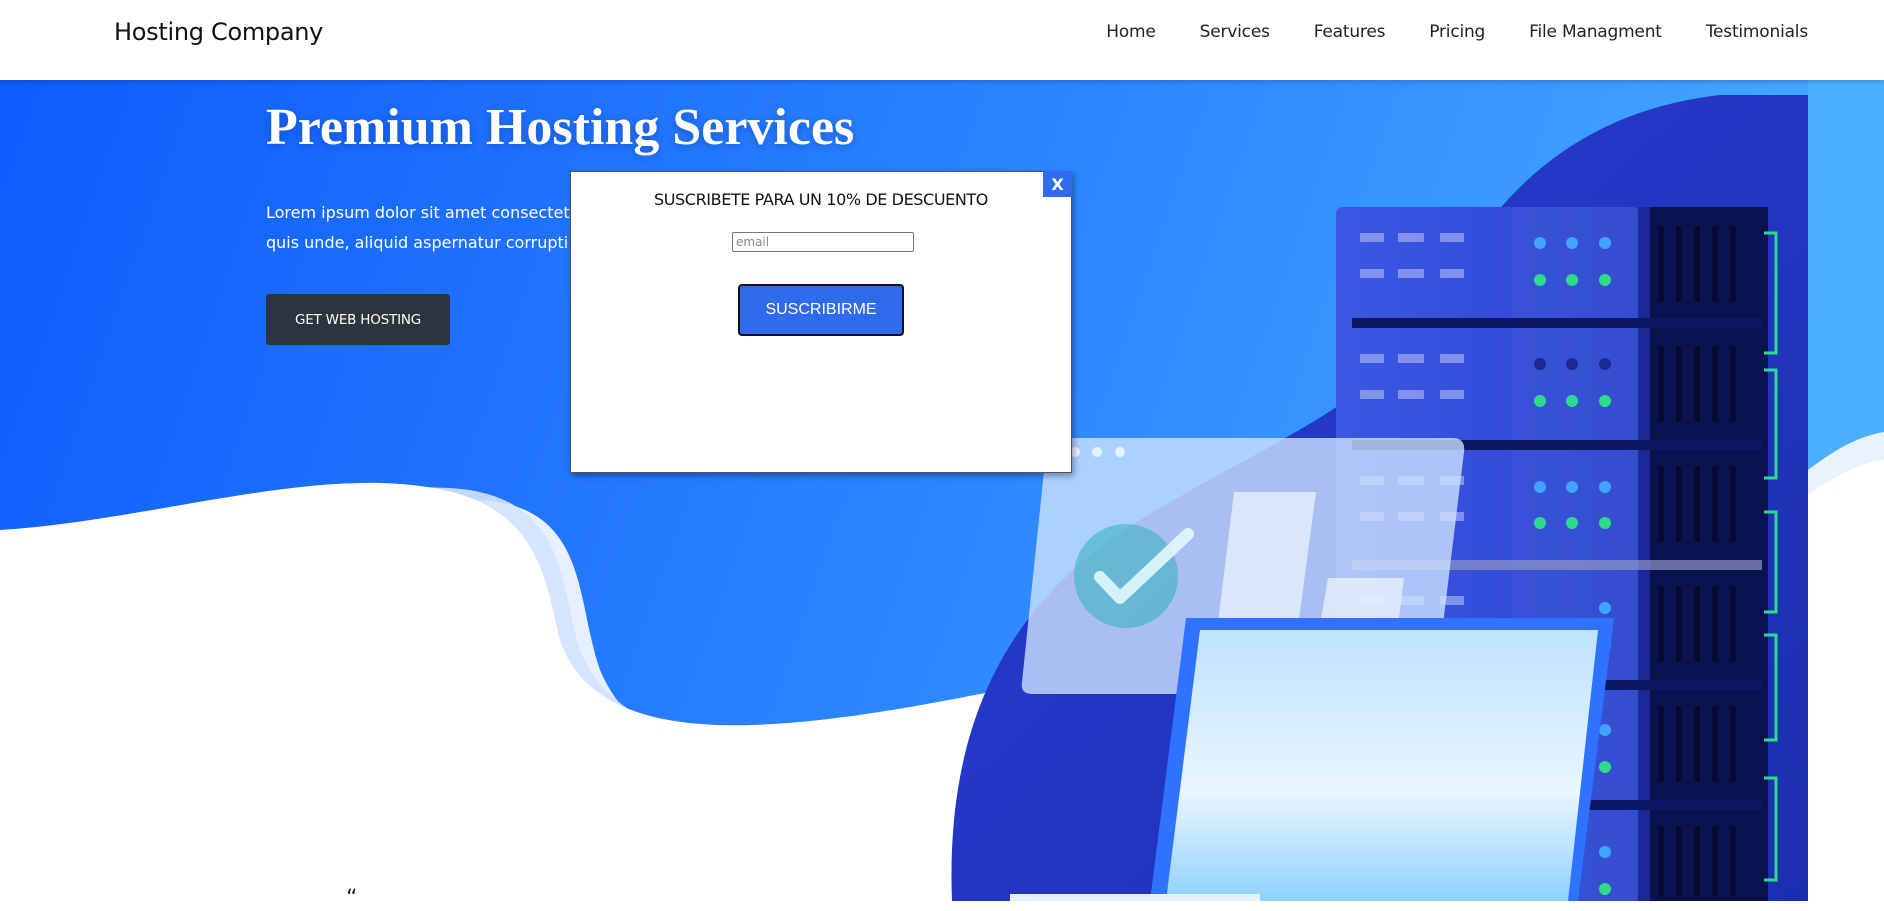  What do you see at coordinates (821, 310) in the screenshot?
I see `subscribe-button: SUSCRIBIRME` at bounding box center [821, 310].